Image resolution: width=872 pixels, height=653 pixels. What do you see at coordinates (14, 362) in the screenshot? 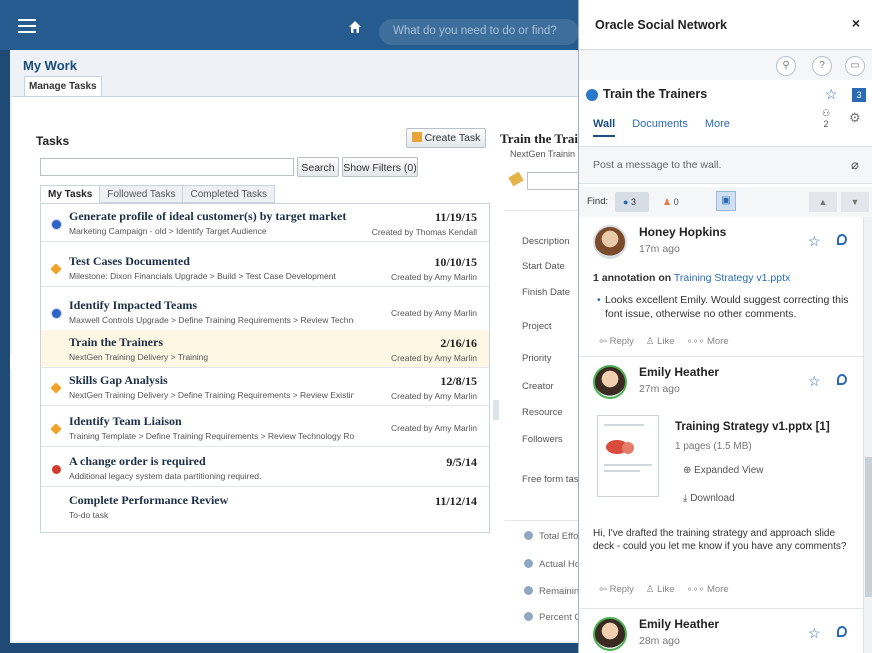
I see `collapse-left-handle` at bounding box center [14, 362].